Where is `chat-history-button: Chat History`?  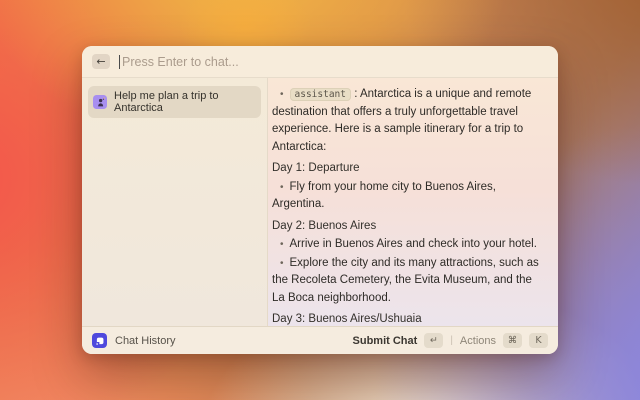 chat-history-button: Chat History is located at coordinates (134, 340).